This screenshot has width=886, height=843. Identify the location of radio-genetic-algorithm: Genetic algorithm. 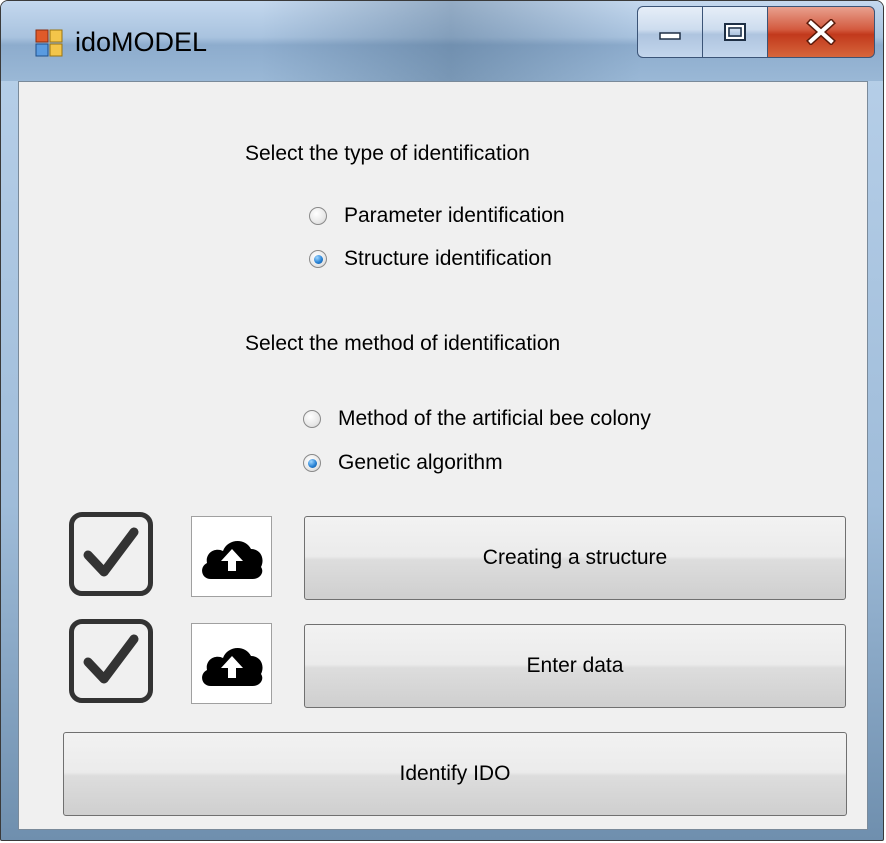
(403, 463).